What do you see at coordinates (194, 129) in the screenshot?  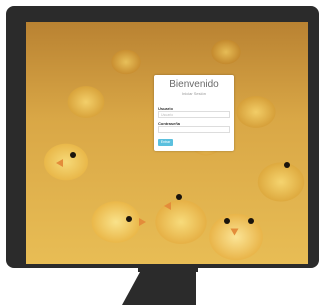 I see `password-input` at bounding box center [194, 129].